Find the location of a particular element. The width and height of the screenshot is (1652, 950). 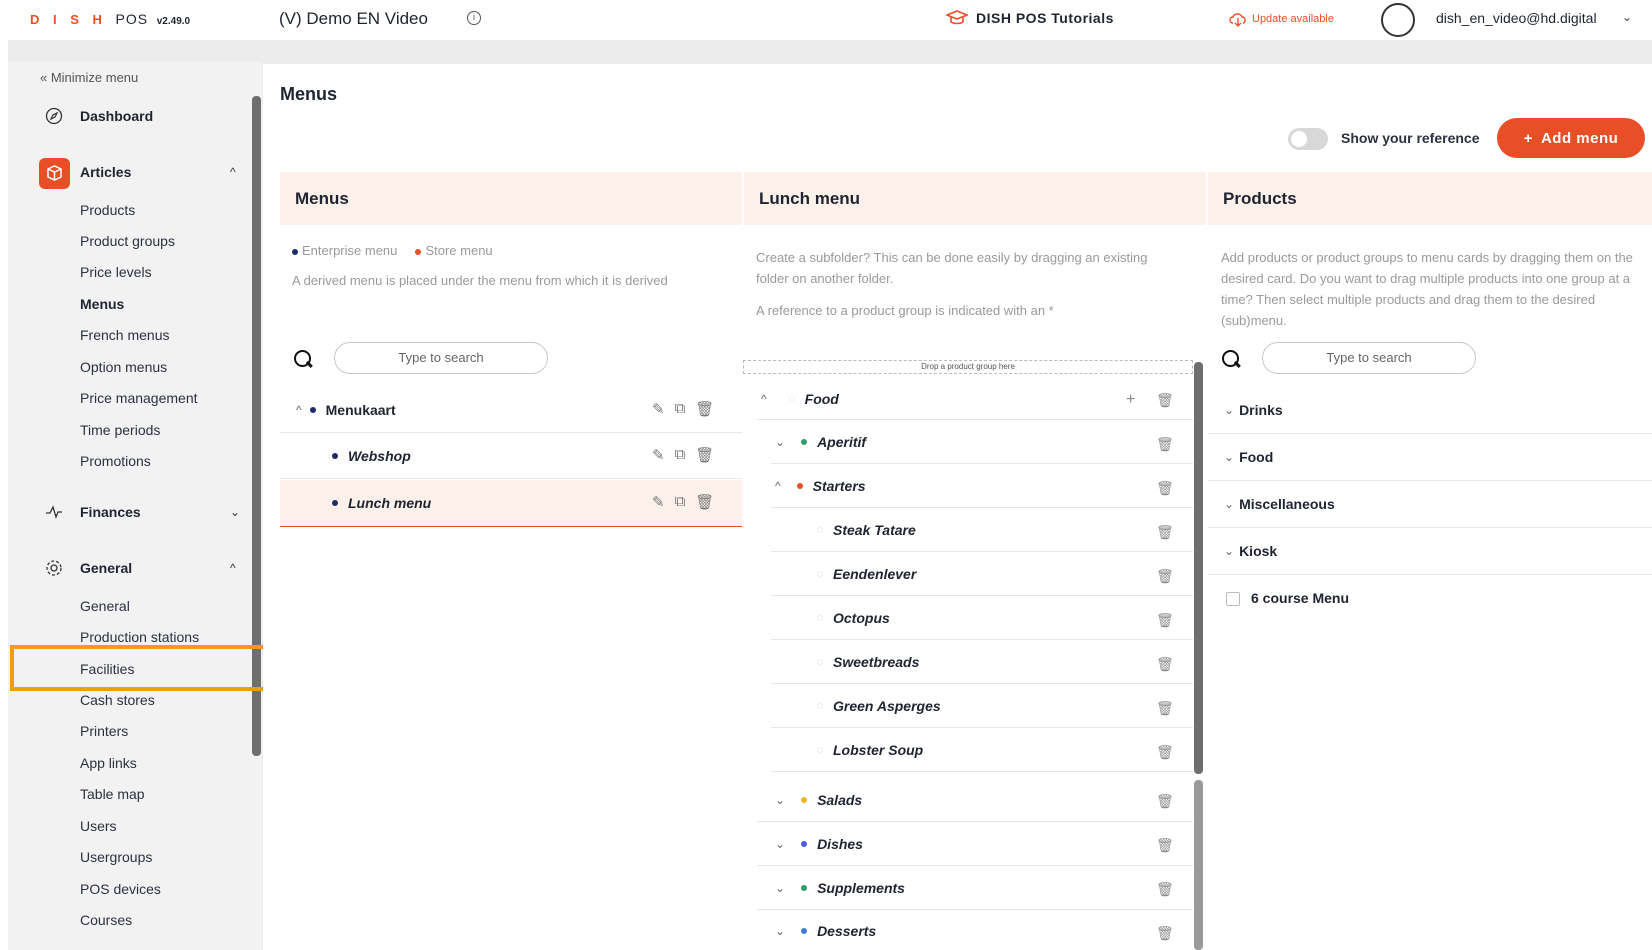

sidebar-item-promotions: Promotions is located at coordinates (115, 461).